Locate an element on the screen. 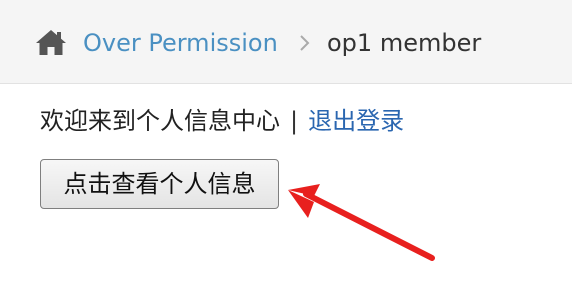 The image size is (572, 290). breadcrumb-link: Over Permission is located at coordinates (180, 43).